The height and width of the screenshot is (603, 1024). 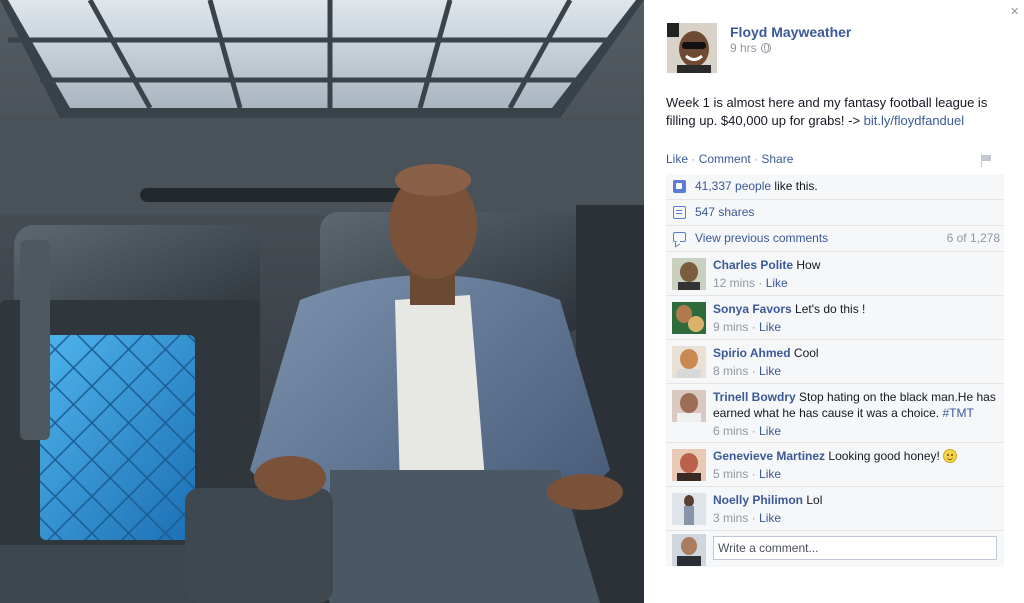 What do you see at coordinates (777, 159) in the screenshot?
I see `share-button: Share` at bounding box center [777, 159].